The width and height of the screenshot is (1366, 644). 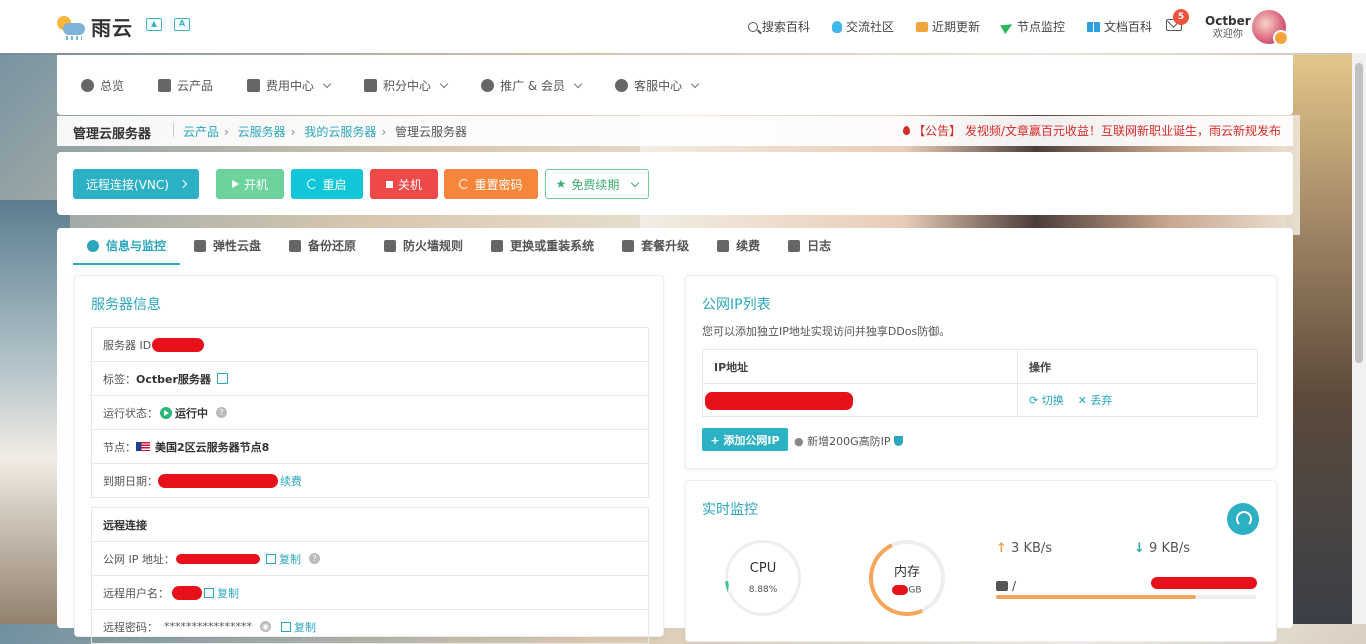 I want to click on tab-label: 更换或重装系统, so click(x=552, y=246).